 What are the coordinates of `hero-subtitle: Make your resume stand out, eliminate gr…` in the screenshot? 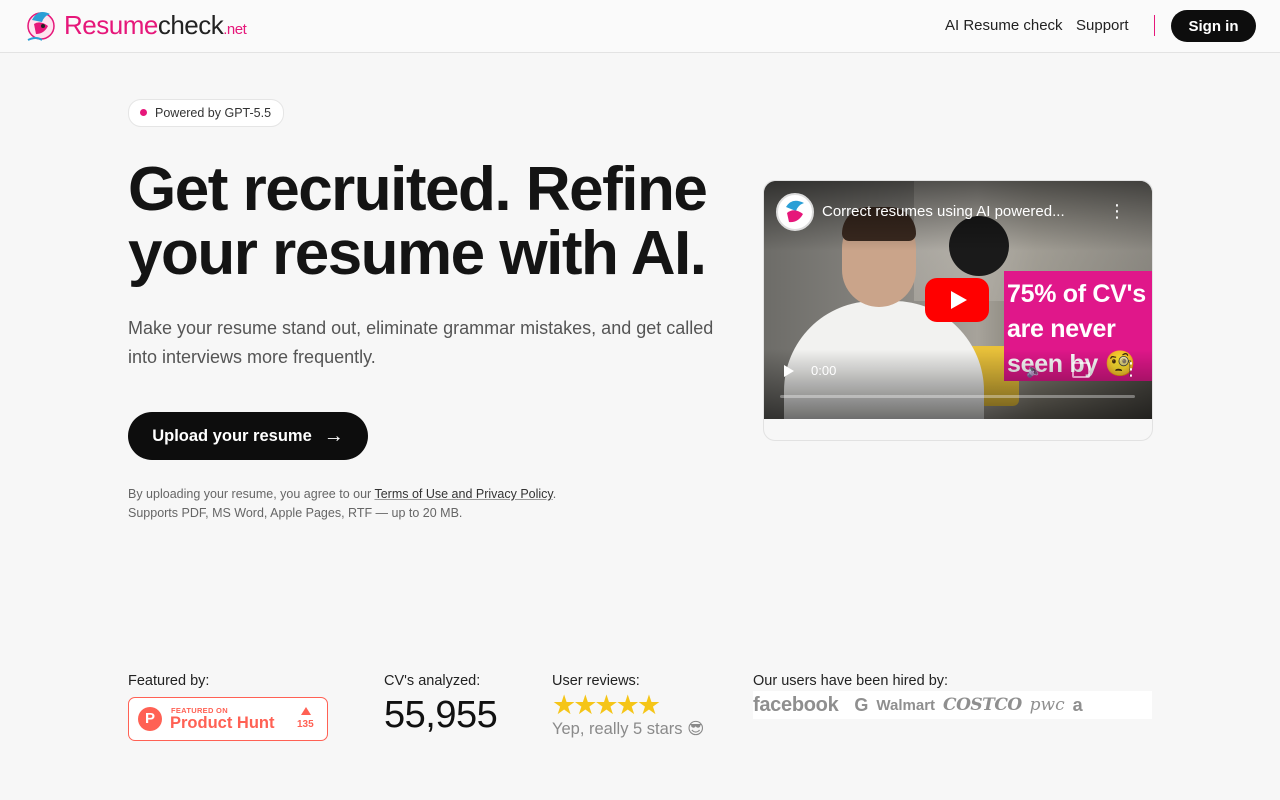 It's located at (421, 342).